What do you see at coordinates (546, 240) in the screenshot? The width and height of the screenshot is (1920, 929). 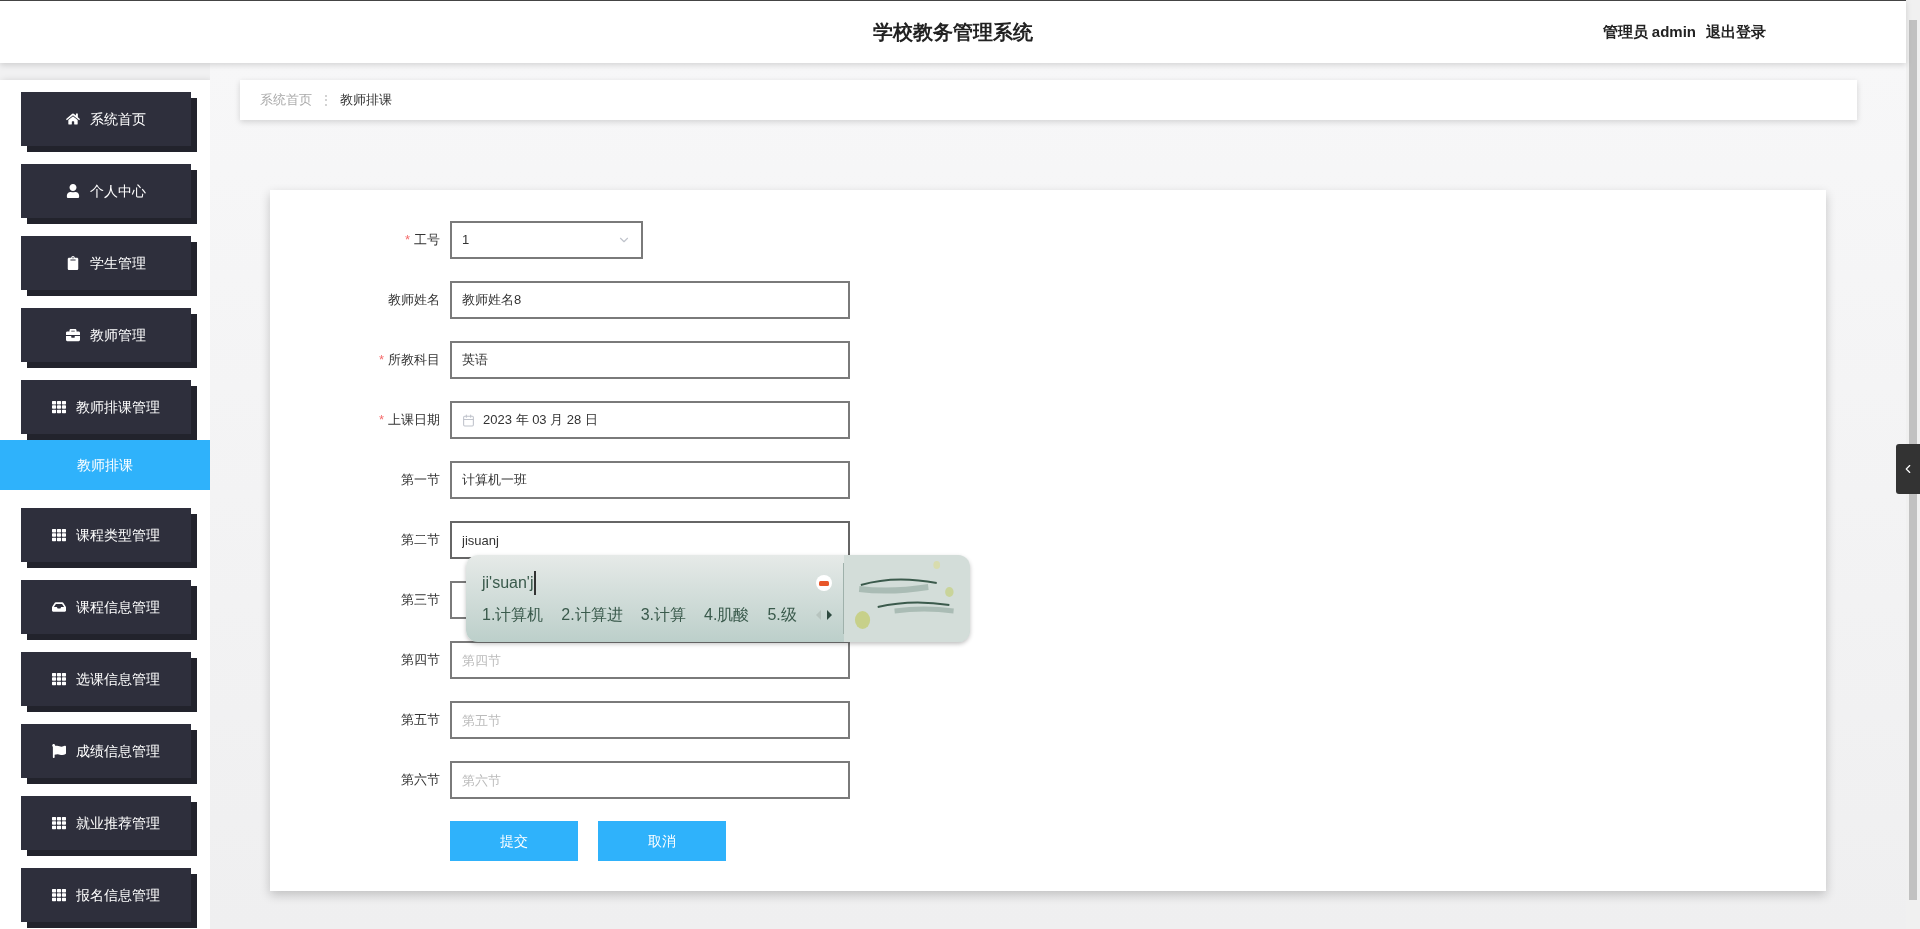 I see `select-field: 1` at bounding box center [546, 240].